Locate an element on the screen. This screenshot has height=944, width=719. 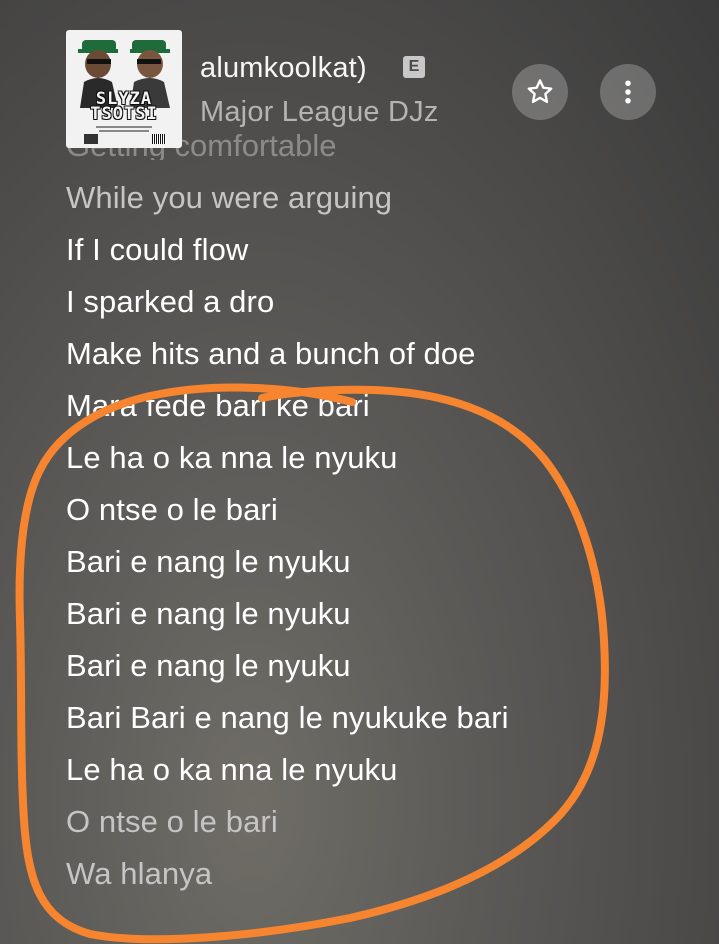
album-artwork: SLYZA TSOTSI is located at coordinates (124, 89).